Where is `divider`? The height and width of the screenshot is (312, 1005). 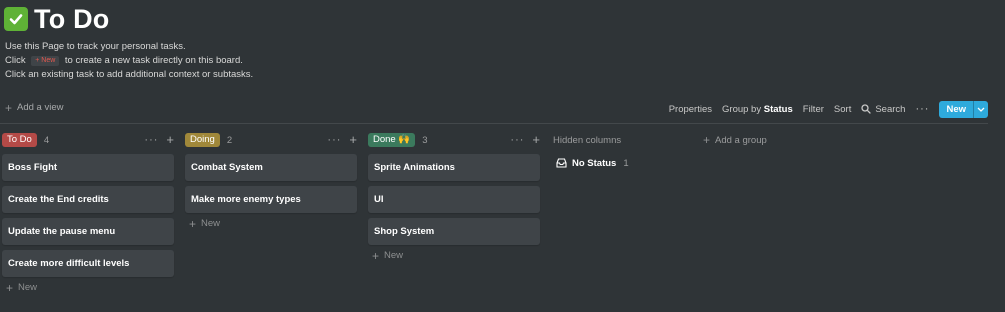
divider is located at coordinates (494, 123).